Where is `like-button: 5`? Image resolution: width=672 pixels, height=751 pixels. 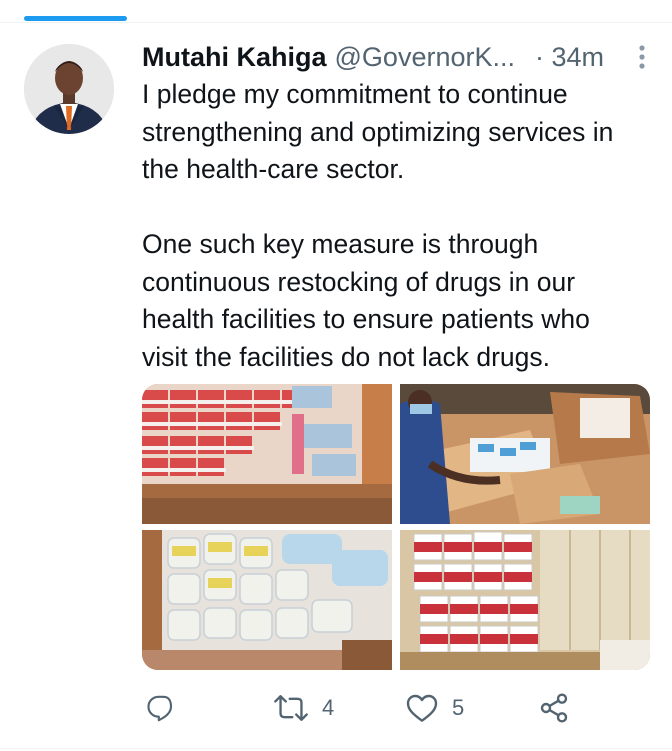 like-button: 5 is located at coordinates (435, 708).